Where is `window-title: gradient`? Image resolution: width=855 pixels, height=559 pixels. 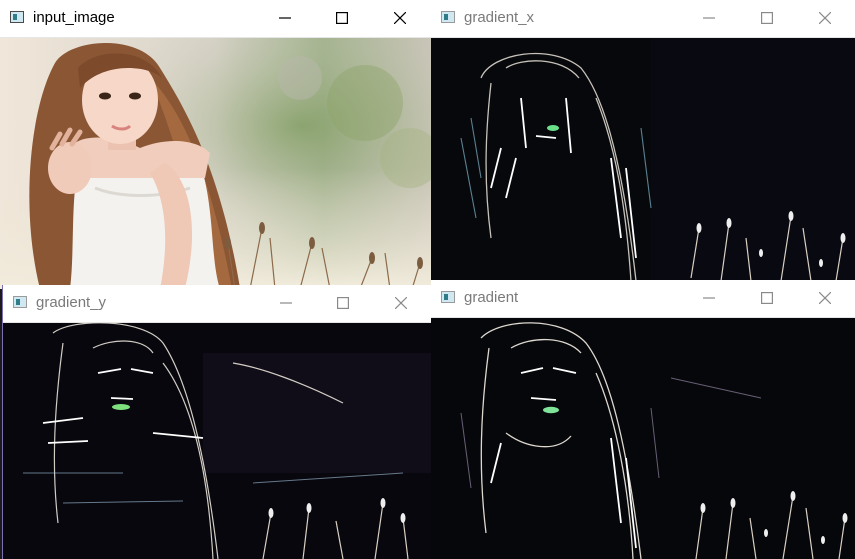 window-title: gradient is located at coordinates (491, 297).